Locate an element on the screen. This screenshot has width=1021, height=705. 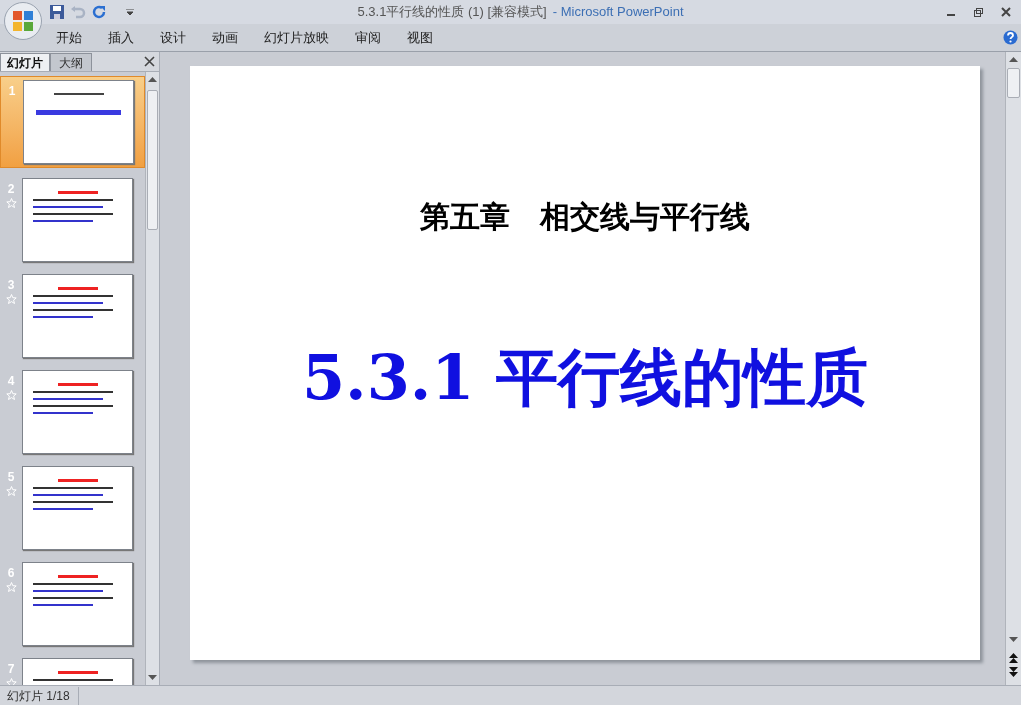
dropdown-arrow-icon is located at coordinates (130, 12).